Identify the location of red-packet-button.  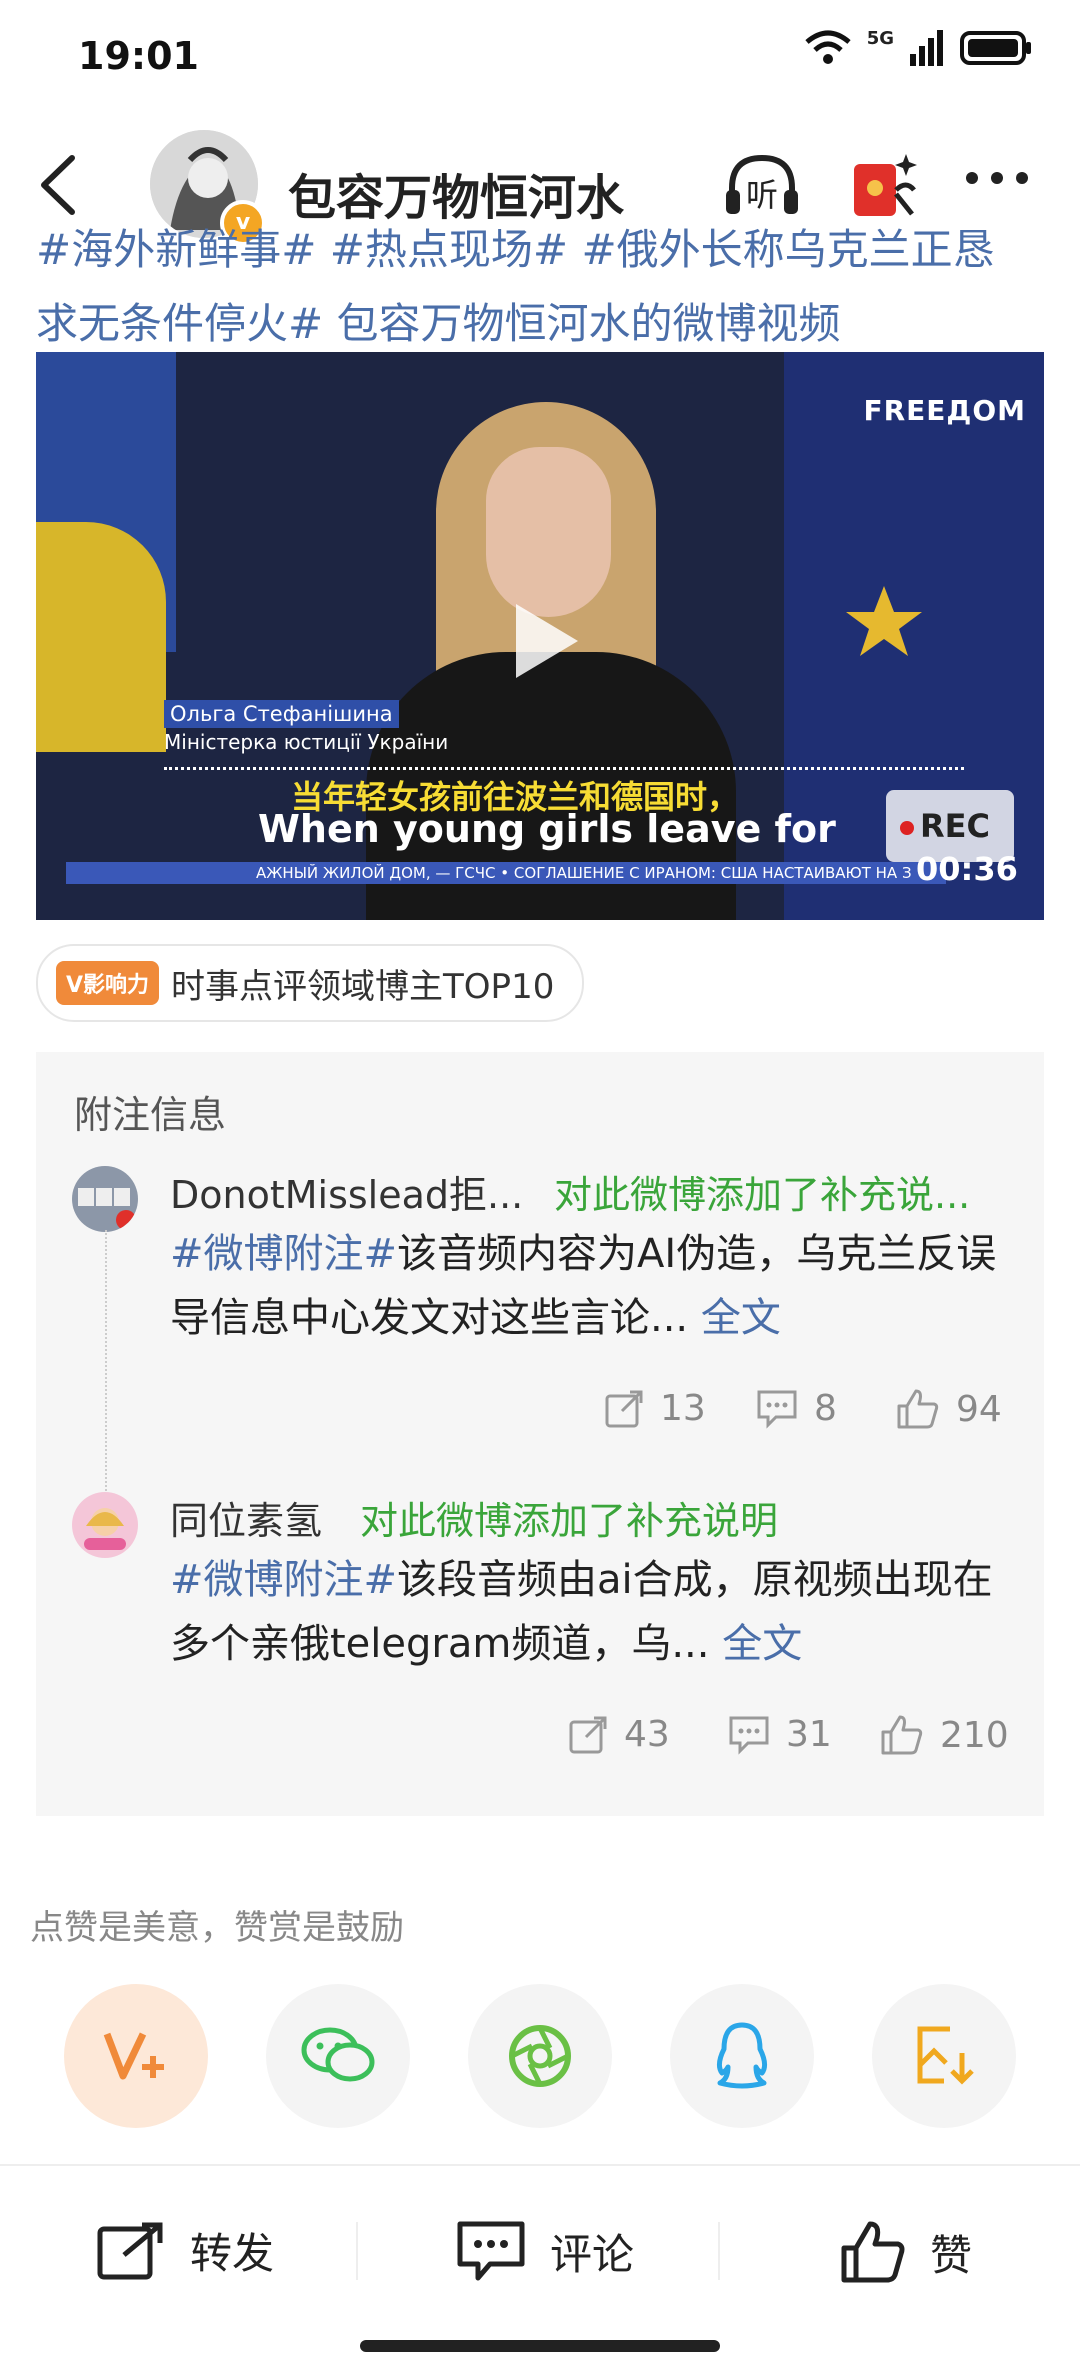
(883, 186).